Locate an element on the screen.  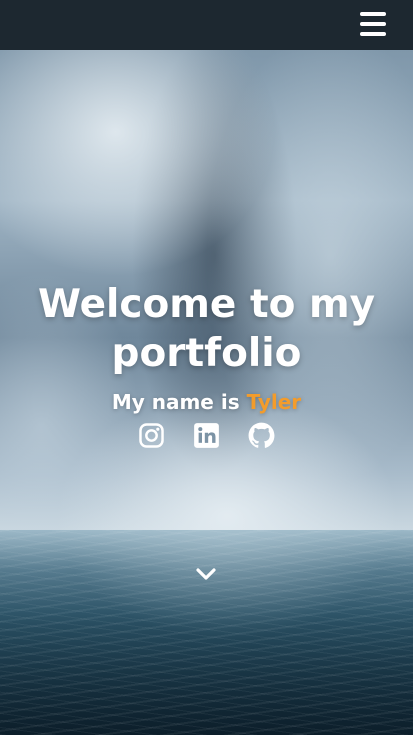
hamburger-menu-icon is located at coordinates (373, 24).